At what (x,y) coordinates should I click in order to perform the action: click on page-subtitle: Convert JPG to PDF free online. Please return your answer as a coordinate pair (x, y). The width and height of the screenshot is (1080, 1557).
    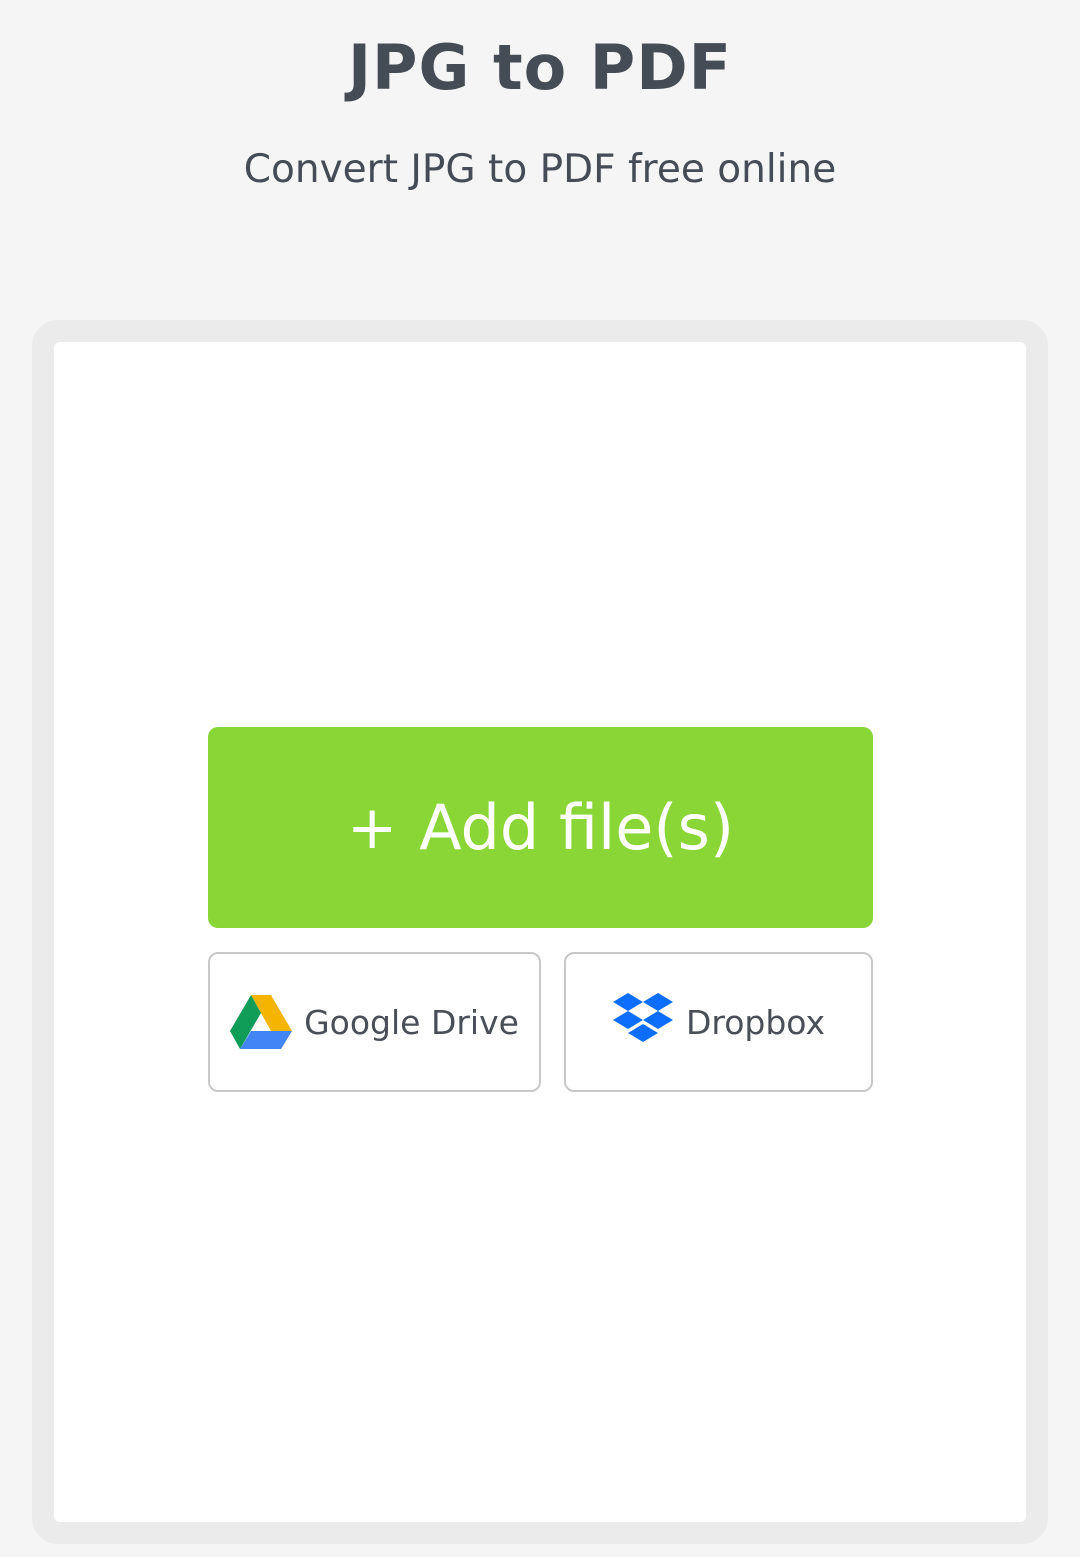
    Looking at the image, I should click on (540, 169).